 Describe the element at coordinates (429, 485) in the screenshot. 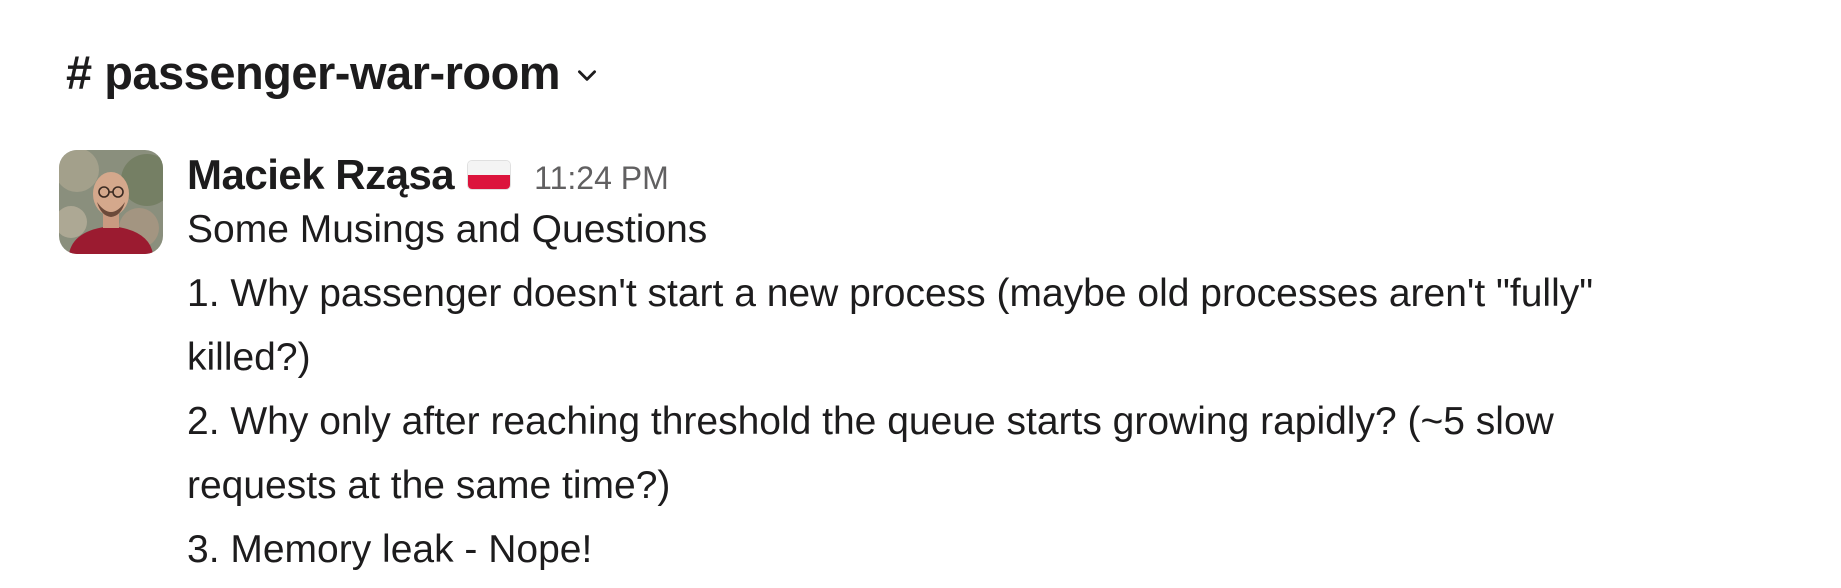

I see `message-line: requests at the same time?)` at that location.